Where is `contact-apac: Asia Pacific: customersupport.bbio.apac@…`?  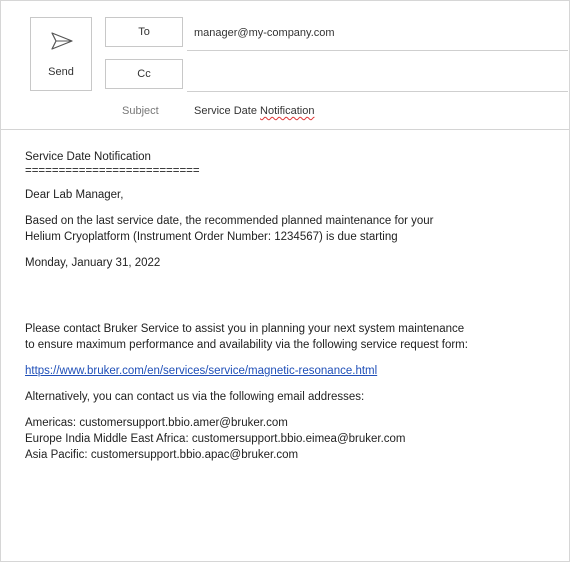 contact-apac: Asia Pacific: customersupport.bbio.apac@… is located at coordinates (162, 455).